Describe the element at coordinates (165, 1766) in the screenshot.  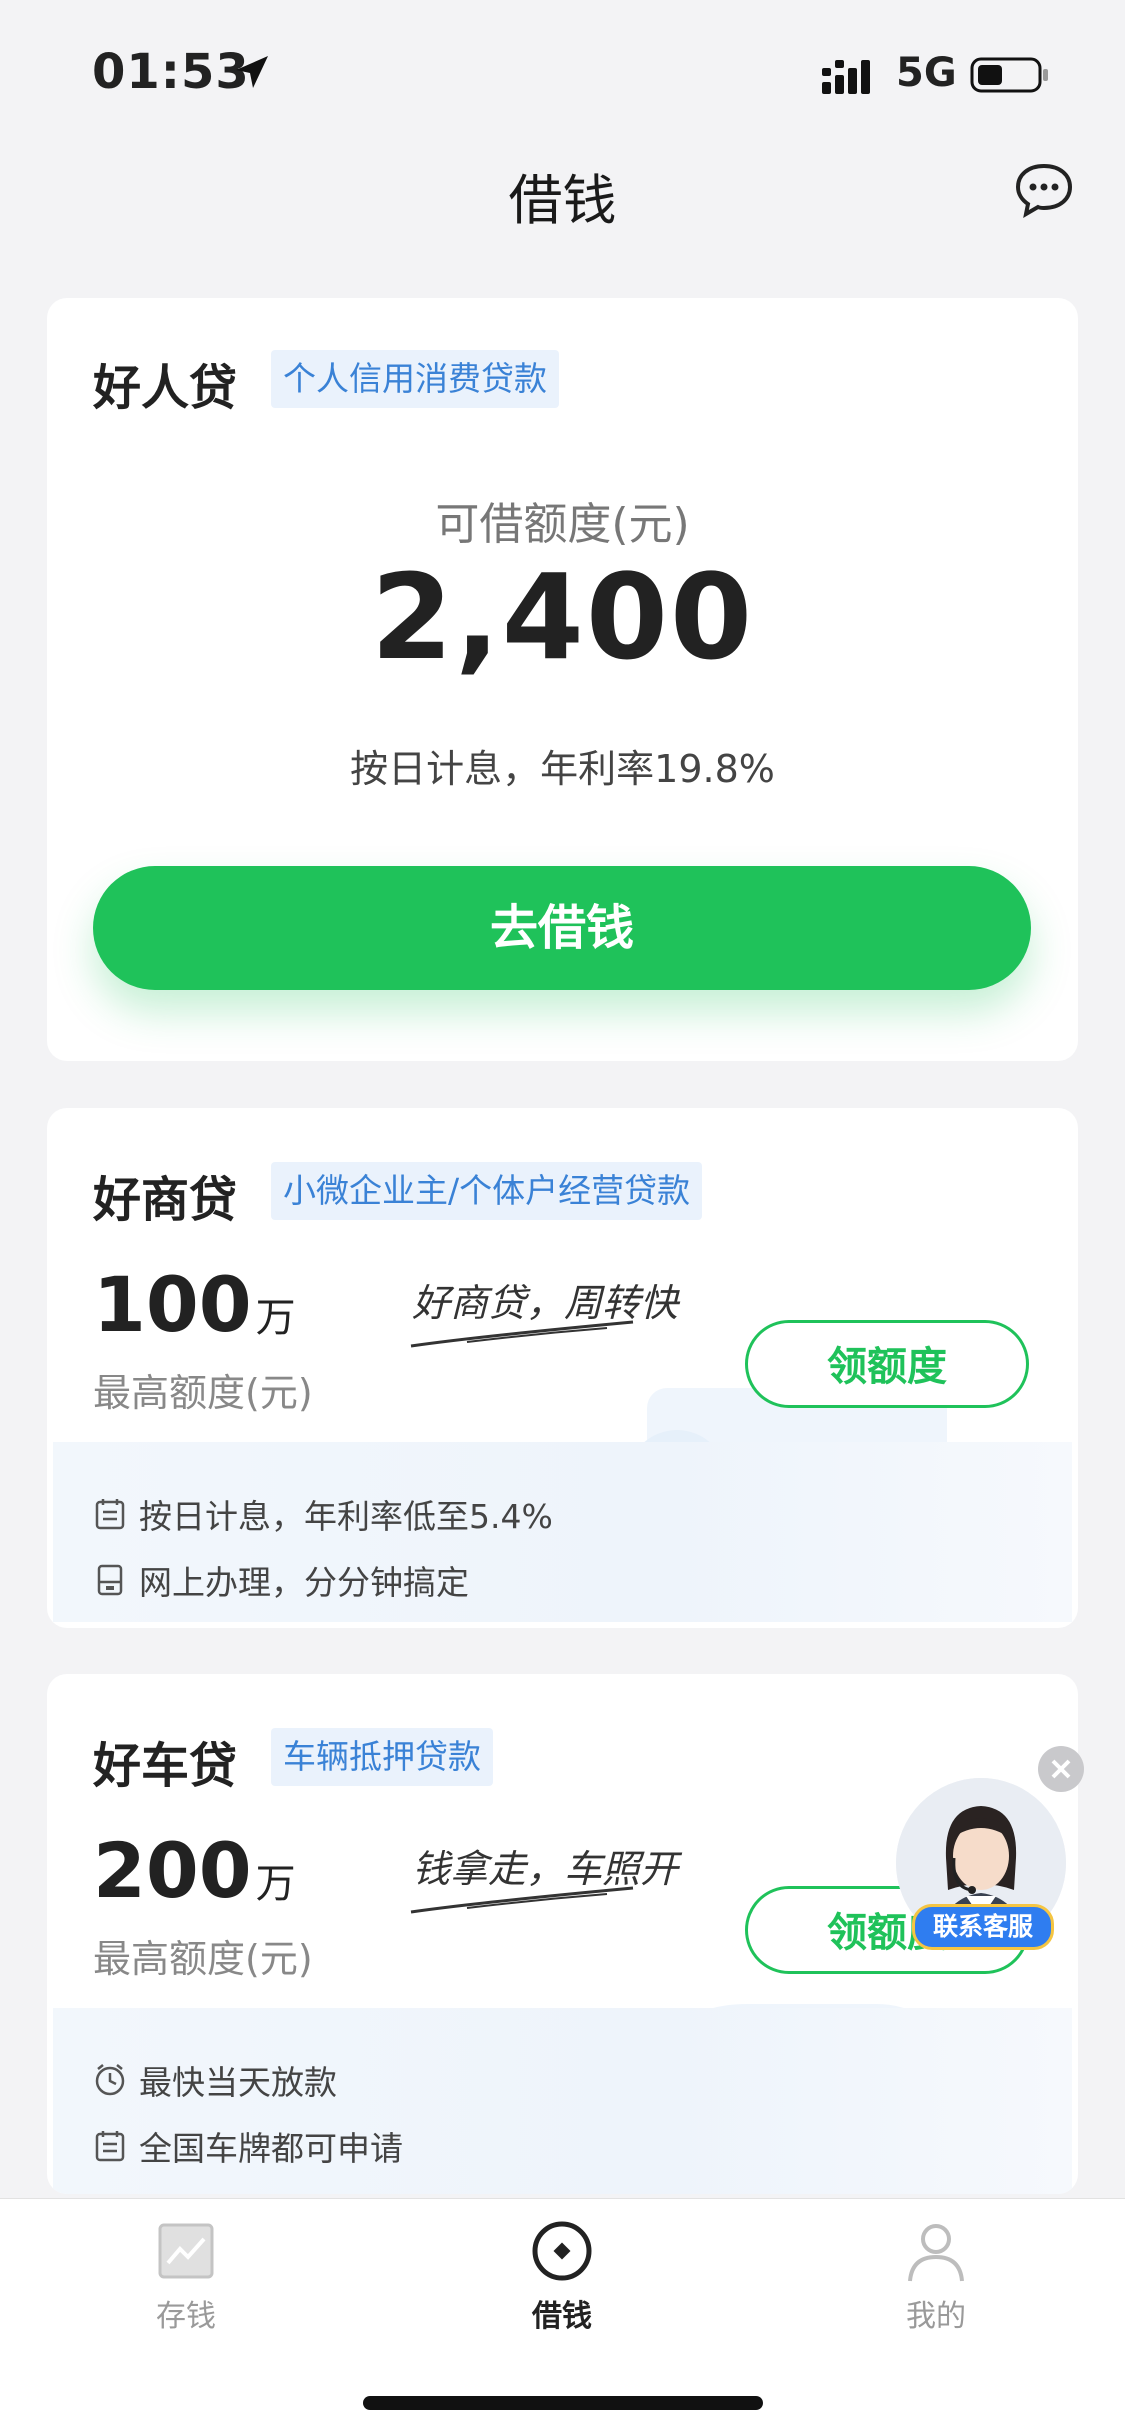
I see `card-title: 好车贷` at that location.